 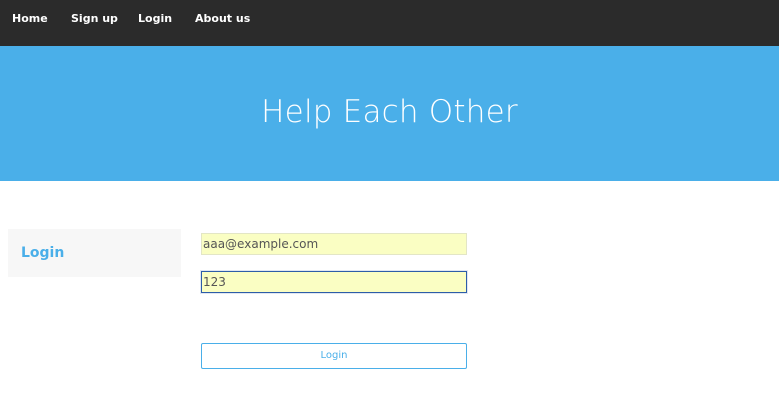 I want to click on password-input, so click(x=334, y=282).